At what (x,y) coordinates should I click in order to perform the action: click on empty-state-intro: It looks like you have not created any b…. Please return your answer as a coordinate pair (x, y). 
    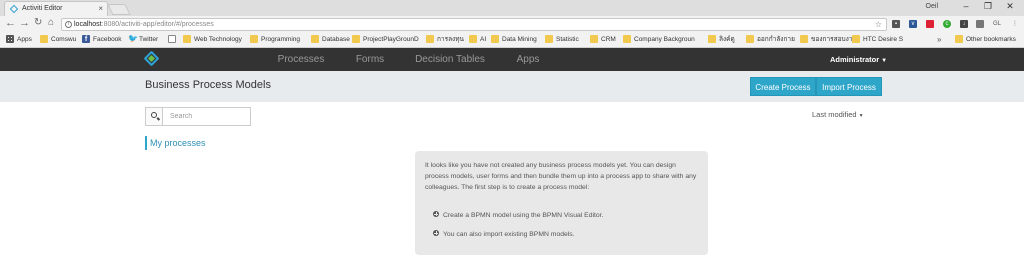
    Looking at the image, I should click on (561, 176).